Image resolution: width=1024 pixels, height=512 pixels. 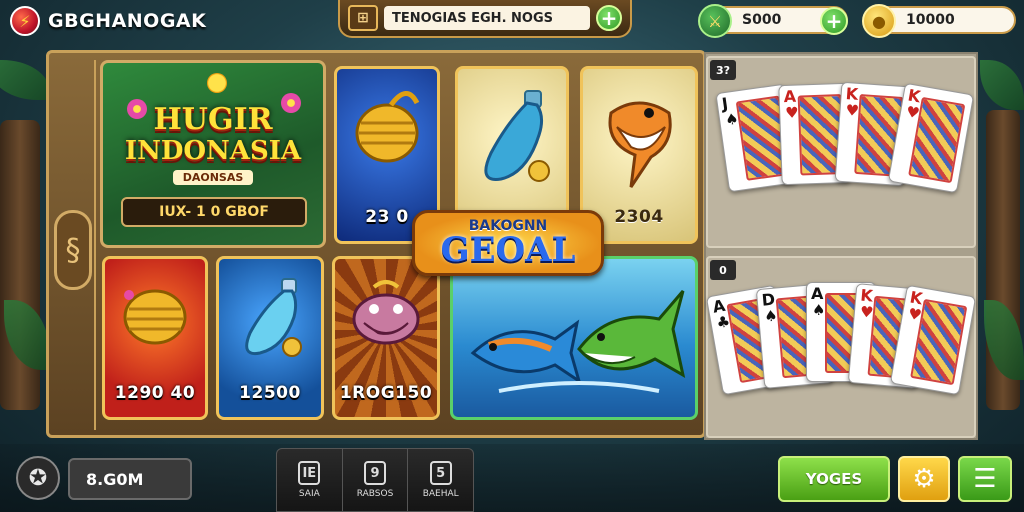 What do you see at coordinates (217, 83) in the screenshot?
I see `star-icon` at bounding box center [217, 83].